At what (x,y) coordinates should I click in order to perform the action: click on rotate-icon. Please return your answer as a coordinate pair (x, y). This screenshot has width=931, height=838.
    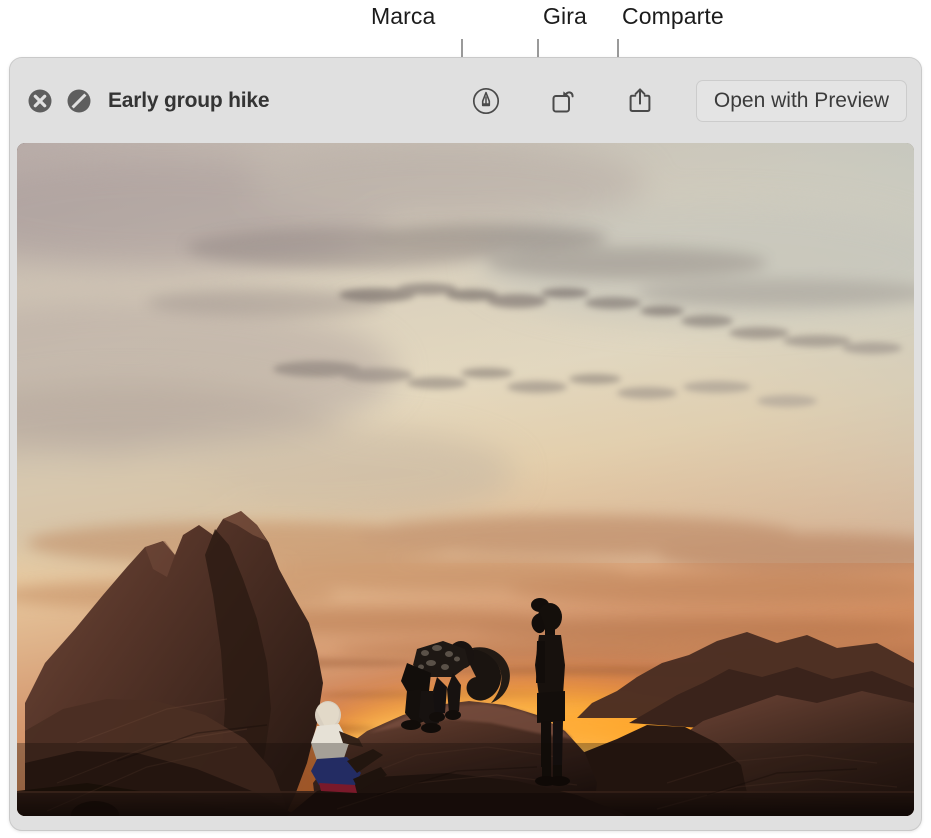
    Looking at the image, I should click on (563, 101).